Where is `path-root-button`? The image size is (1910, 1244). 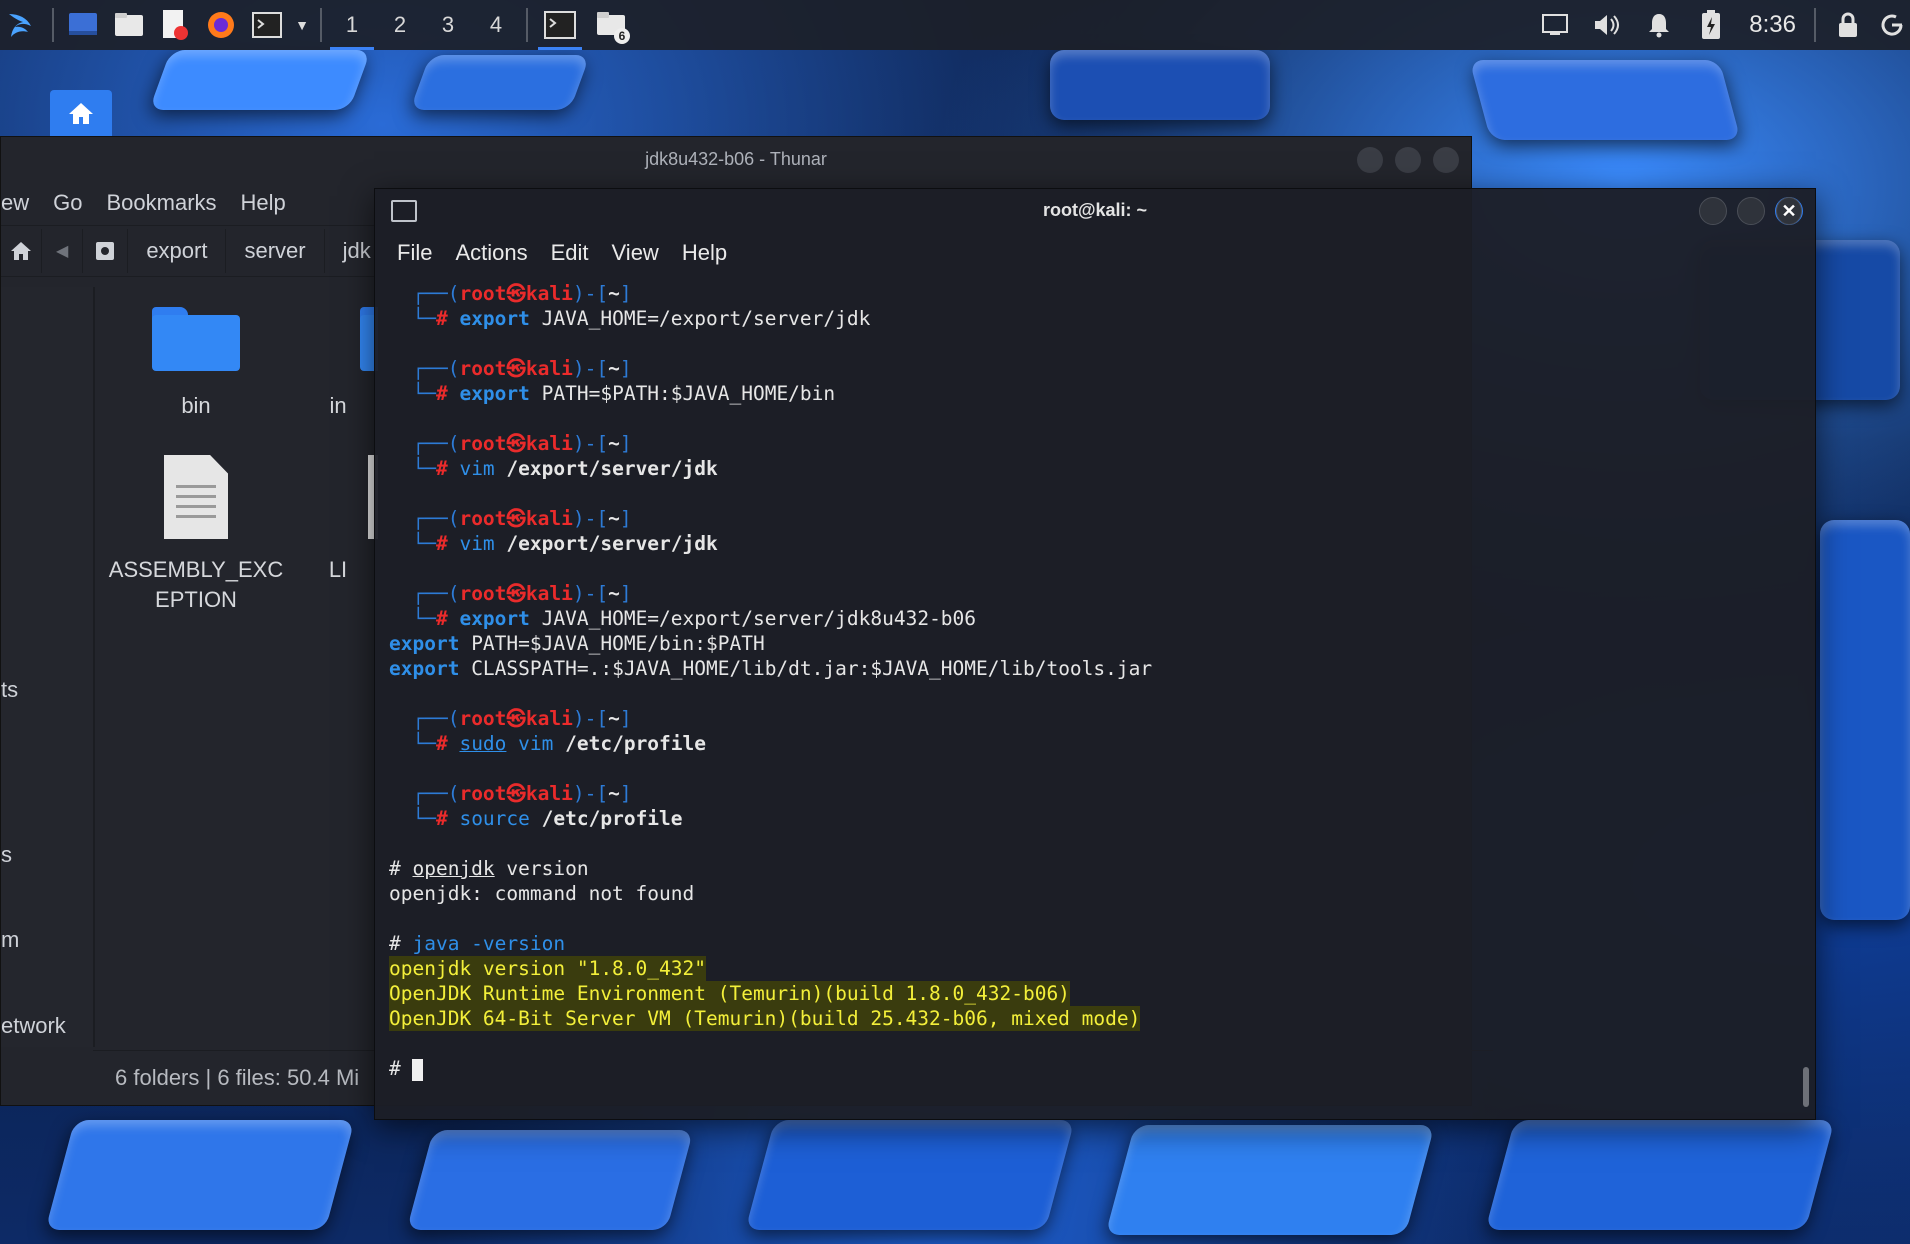 path-root-button is located at coordinates (106, 251).